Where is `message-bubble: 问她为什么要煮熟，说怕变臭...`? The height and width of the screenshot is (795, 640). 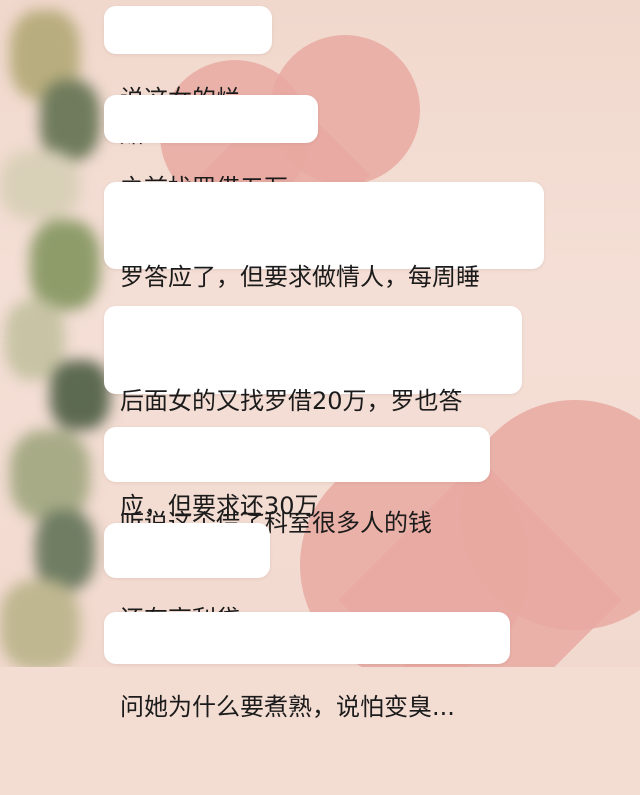
message-bubble: 问她为什么要煮熟，说怕变臭... is located at coordinates (307, 666).